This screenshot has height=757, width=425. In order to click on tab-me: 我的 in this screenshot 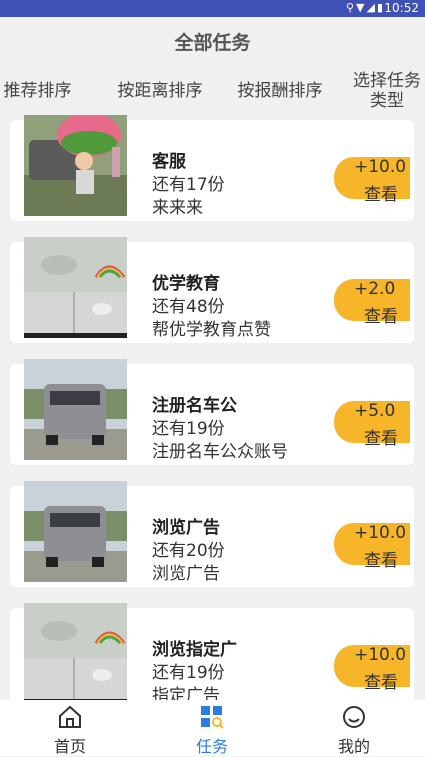, I will do `click(354, 728)`.